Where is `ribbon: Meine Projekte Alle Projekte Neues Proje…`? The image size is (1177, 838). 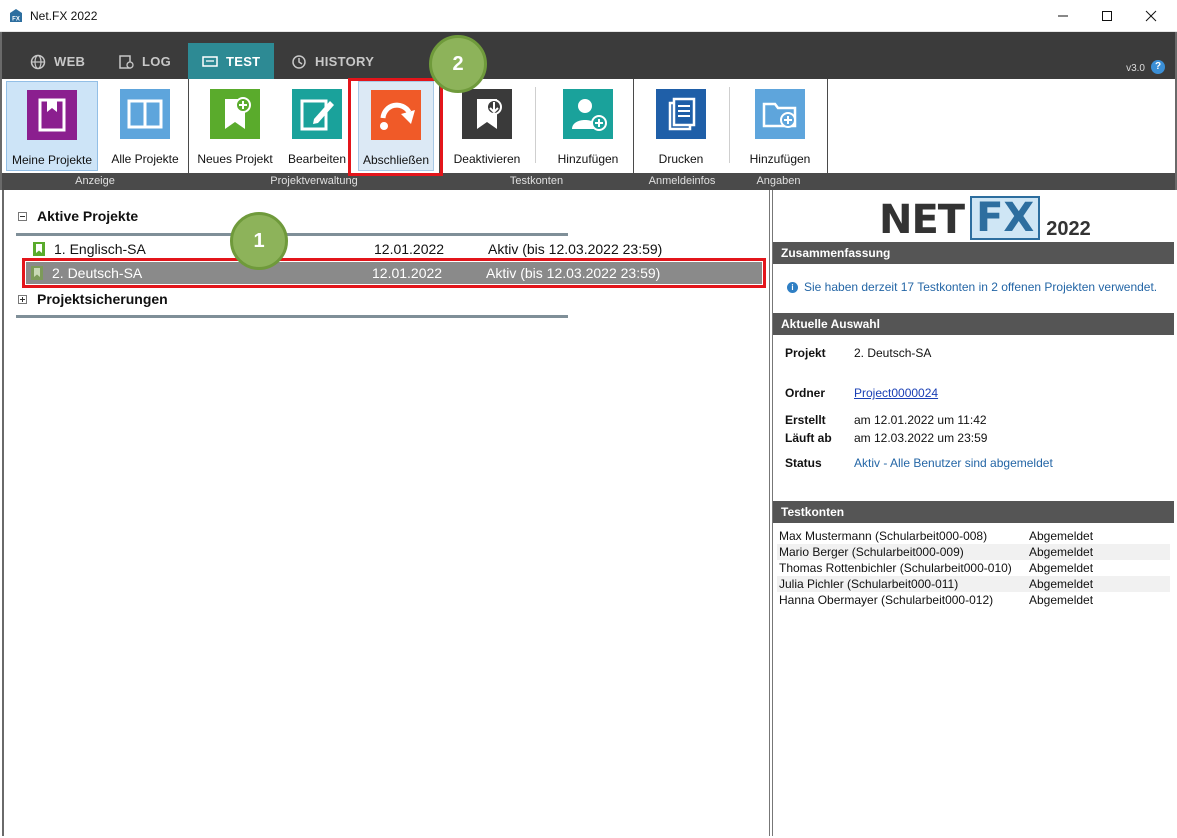
ribbon: Meine Projekte Alle Projekte Neues Proje… is located at coordinates (588, 134).